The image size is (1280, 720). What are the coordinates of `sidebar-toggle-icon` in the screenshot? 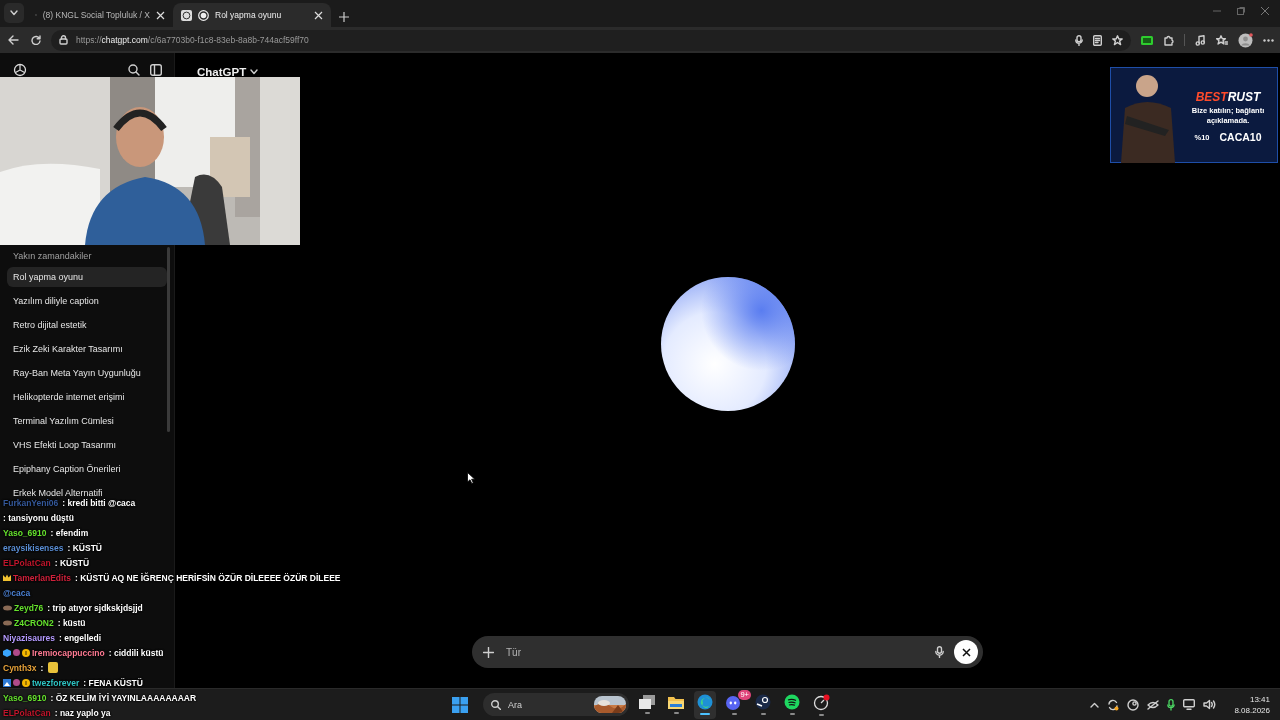 It's located at (156, 70).